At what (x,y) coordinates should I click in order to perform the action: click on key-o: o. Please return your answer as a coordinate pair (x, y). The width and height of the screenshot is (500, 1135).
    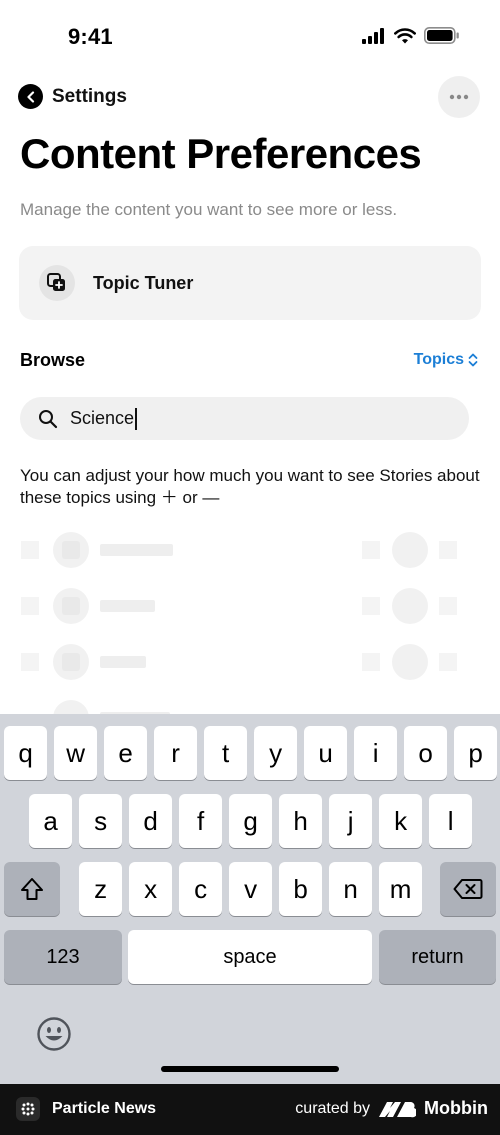
    Looking at the image, I should click on (426, 753).